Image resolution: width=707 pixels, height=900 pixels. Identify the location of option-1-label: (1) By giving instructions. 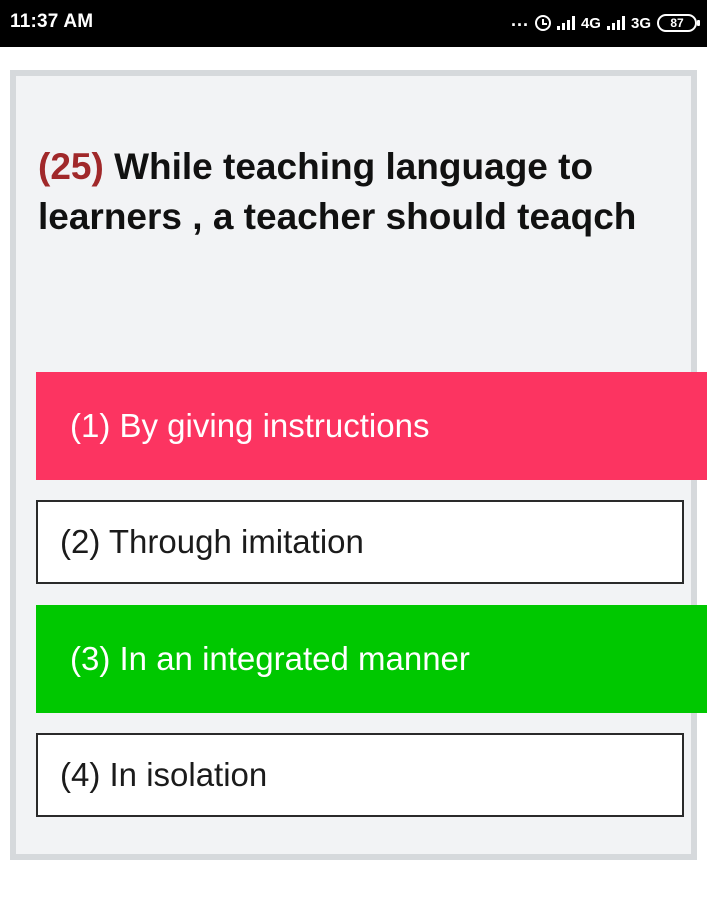
(250, 425).